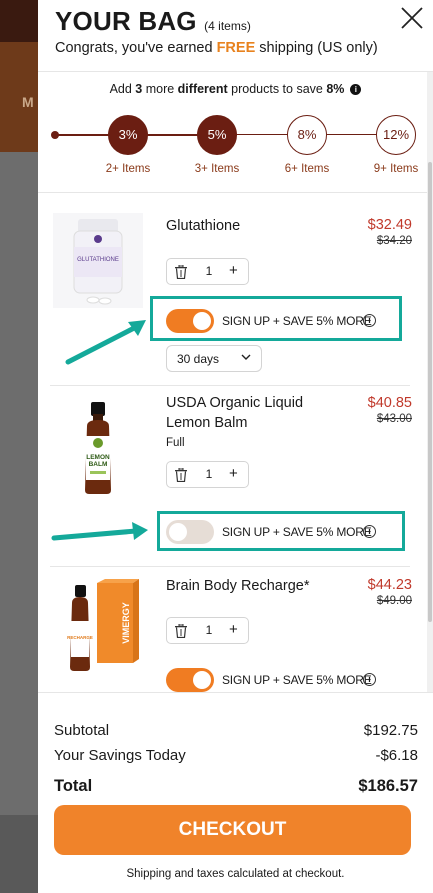 Image resolution: width=433 pixels, height=893 pixels. I want to click on background-banner: M, so click(20, 97).